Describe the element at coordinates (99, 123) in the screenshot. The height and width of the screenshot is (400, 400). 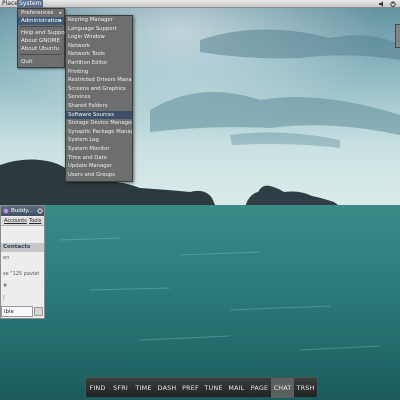
I see `menu-item-storage-device-manager: Storage Device Manager` at that location.